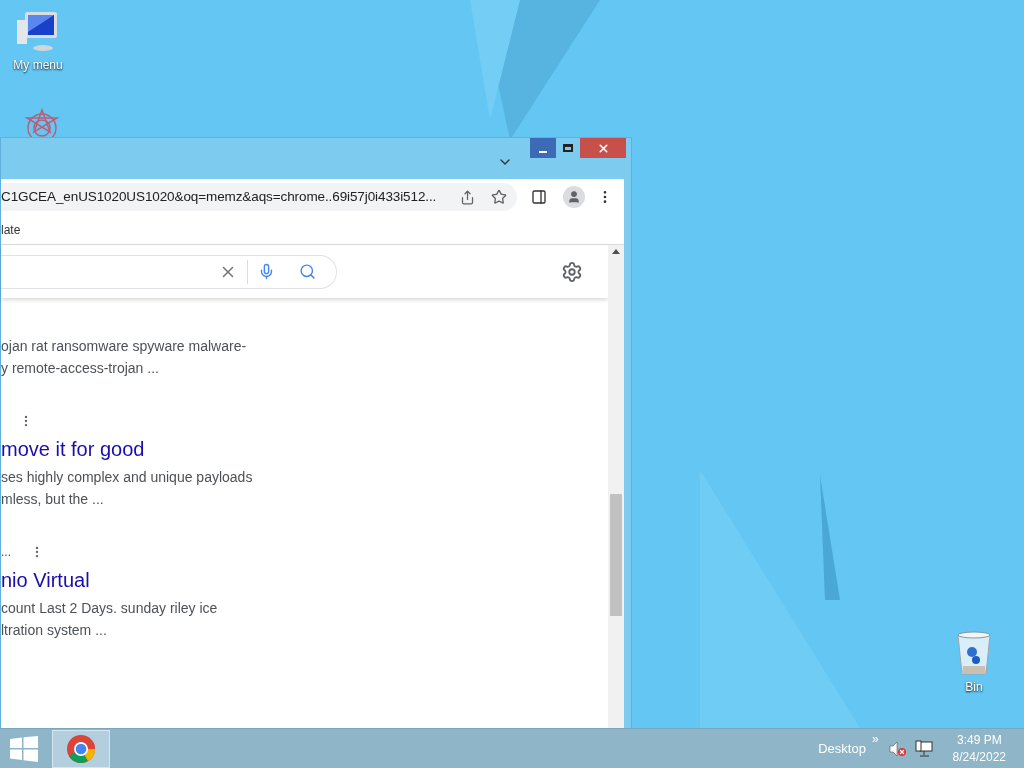 This screenshot has width=1024, height=768. What do you see at coordinates (24, 748) in the screenshot?
I see `start-icon` at bounding box center [24, 748].